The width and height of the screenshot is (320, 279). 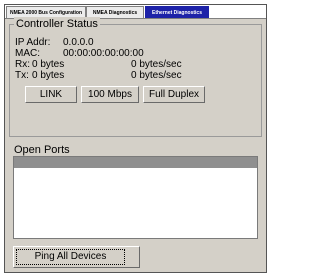 I want to click on link-status-indicator: LINK, so click(x=51, y=94).